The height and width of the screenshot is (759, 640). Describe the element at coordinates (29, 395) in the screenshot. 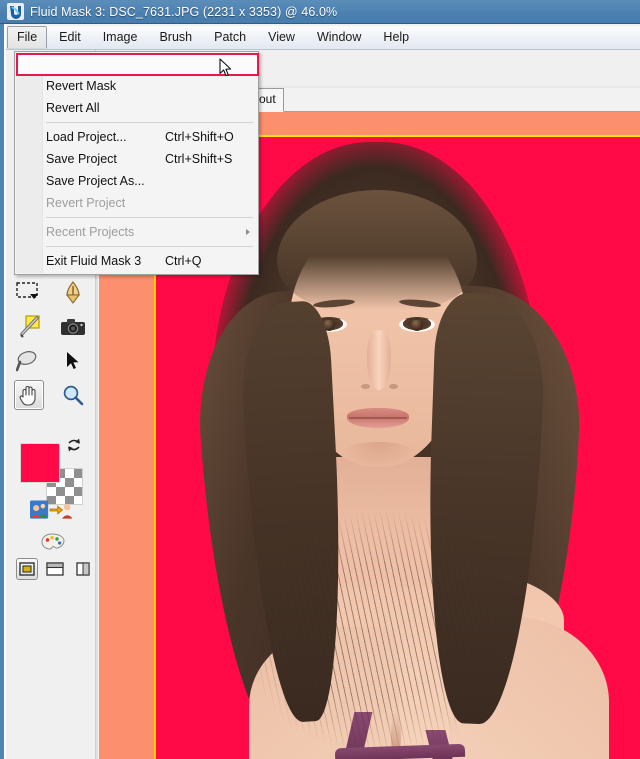

I see `hand-pan-tool` at that location.